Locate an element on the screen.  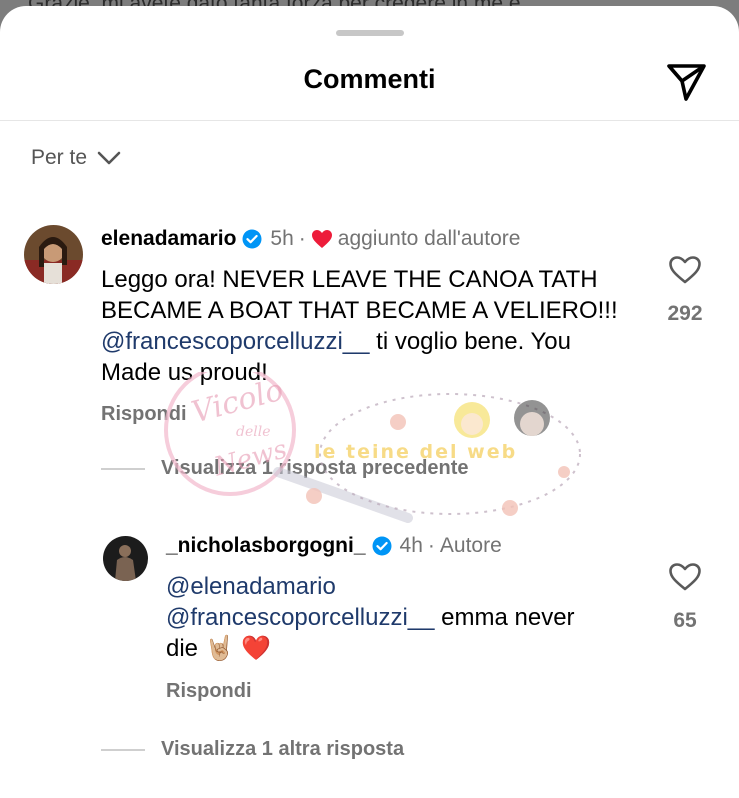
like-column: 292 is located at coordinates (685, 290).